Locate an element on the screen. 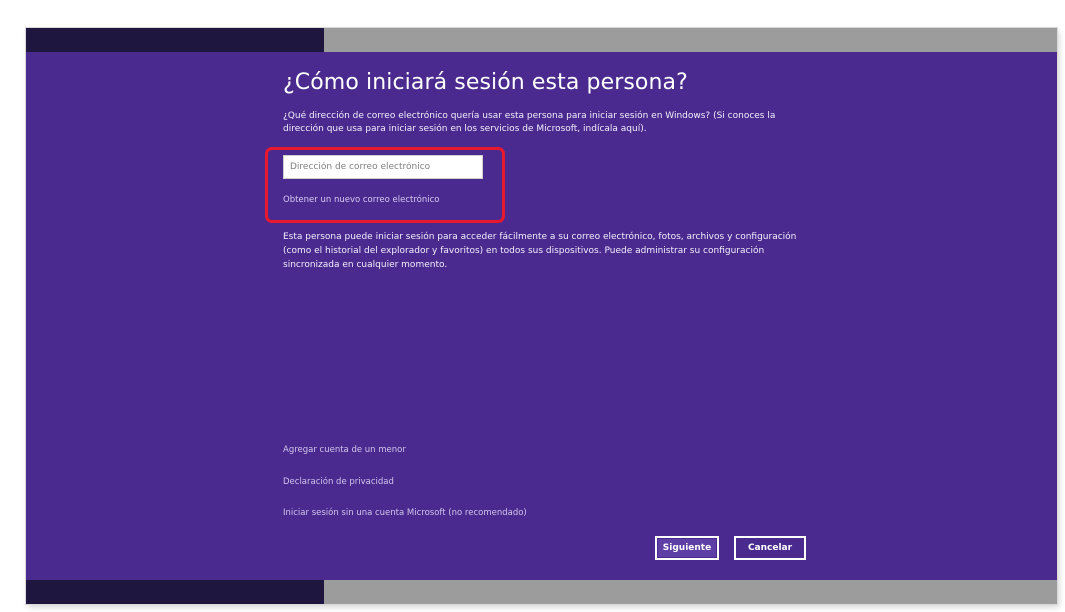 Image resolution: width=1065 pixels, height=612 pixels. top-band-dark is located at coordinates (175, 40).